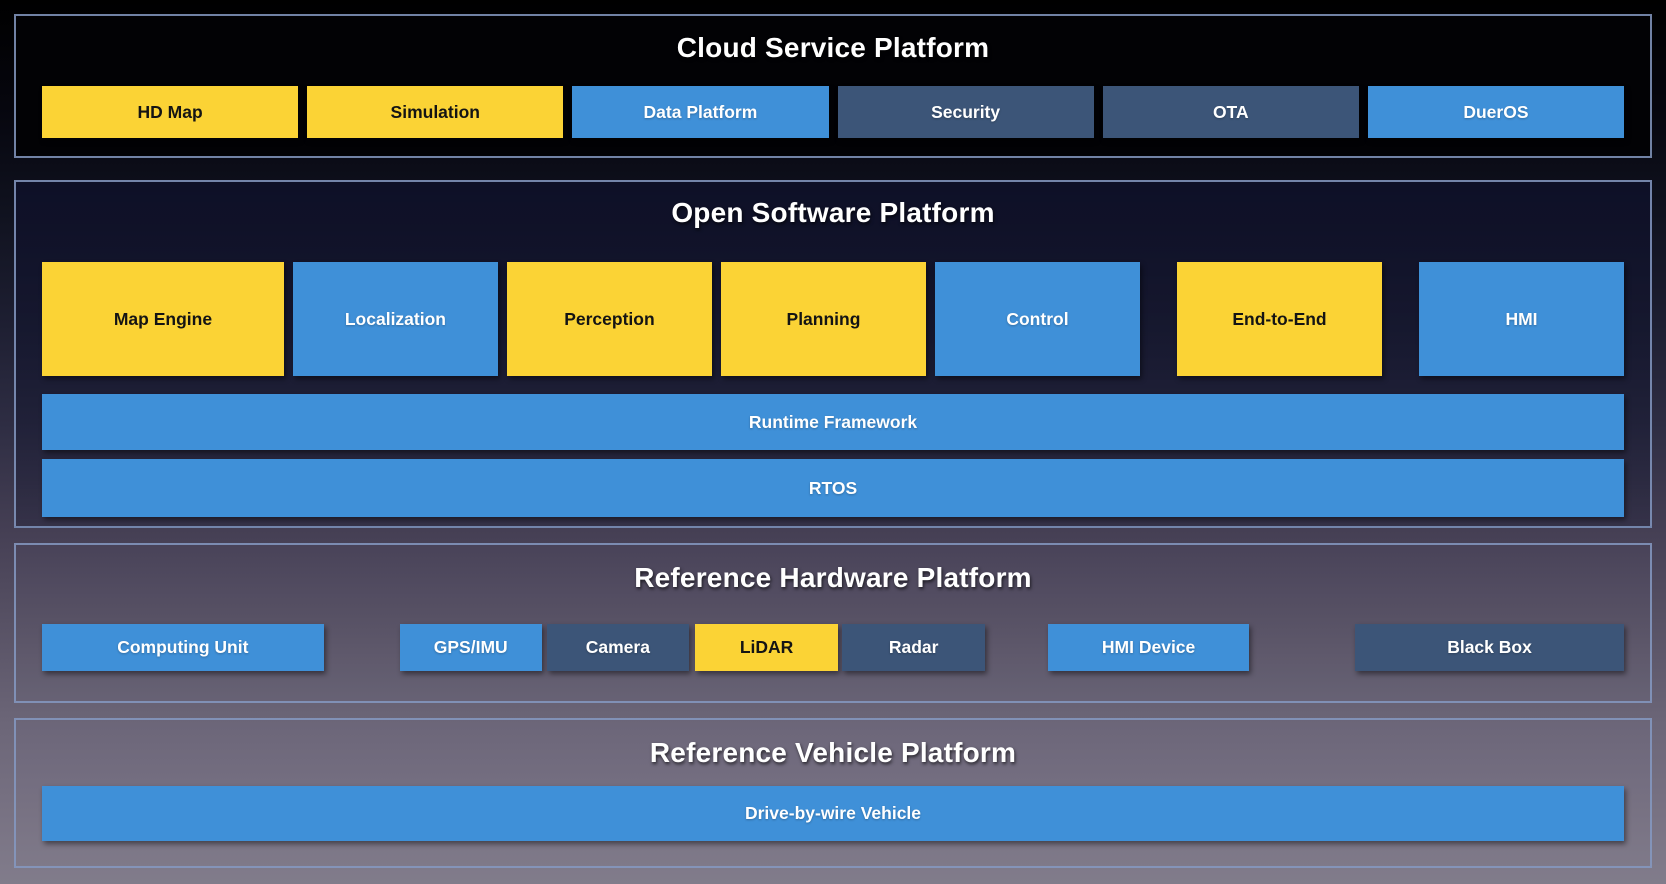  I want to click on cloud-platform-title: Cloud Service Platform, so click(833, 47).